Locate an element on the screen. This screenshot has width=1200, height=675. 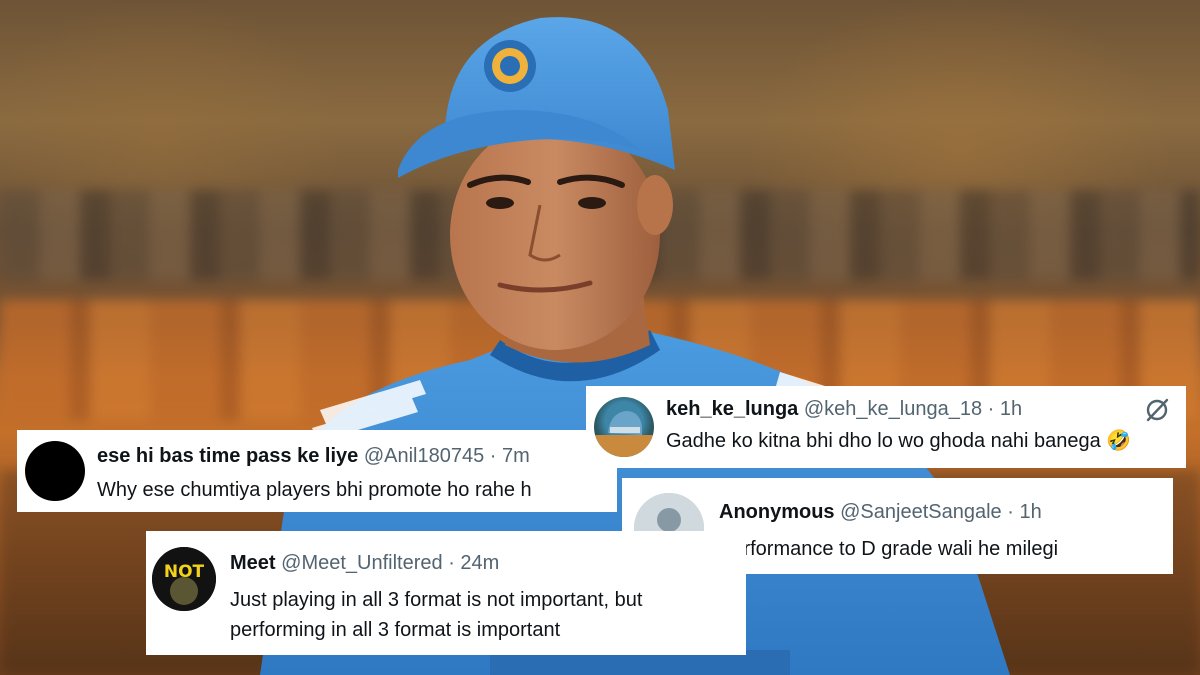
avatar-logo-text: NOT is located at coordinates (184, 572).